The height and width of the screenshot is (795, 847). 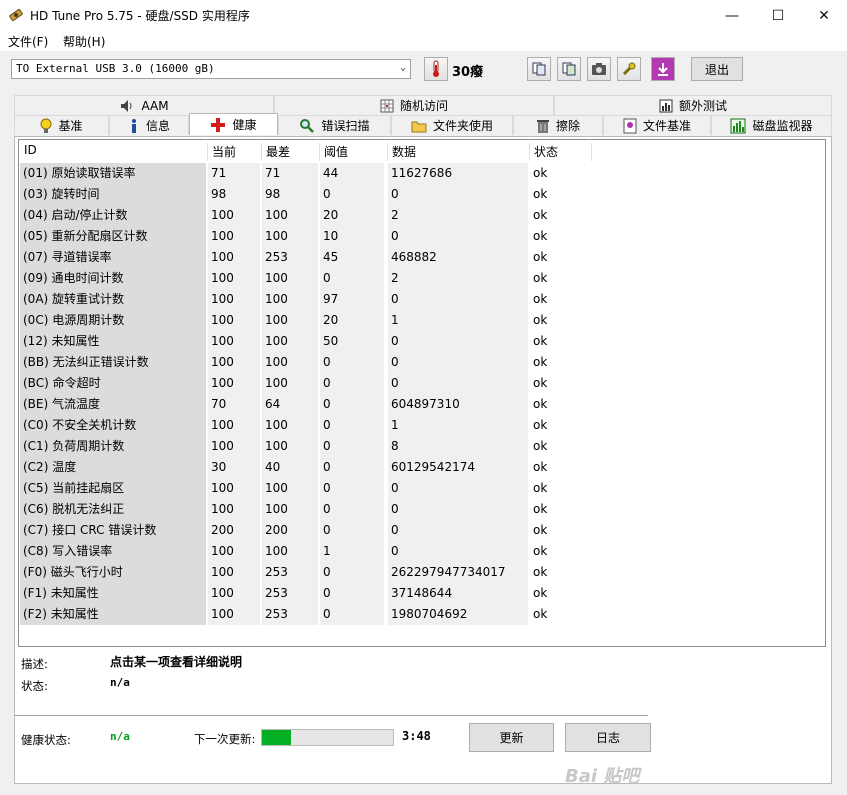 I want to click on column-header-id: ID, so click(x=114, y=152).